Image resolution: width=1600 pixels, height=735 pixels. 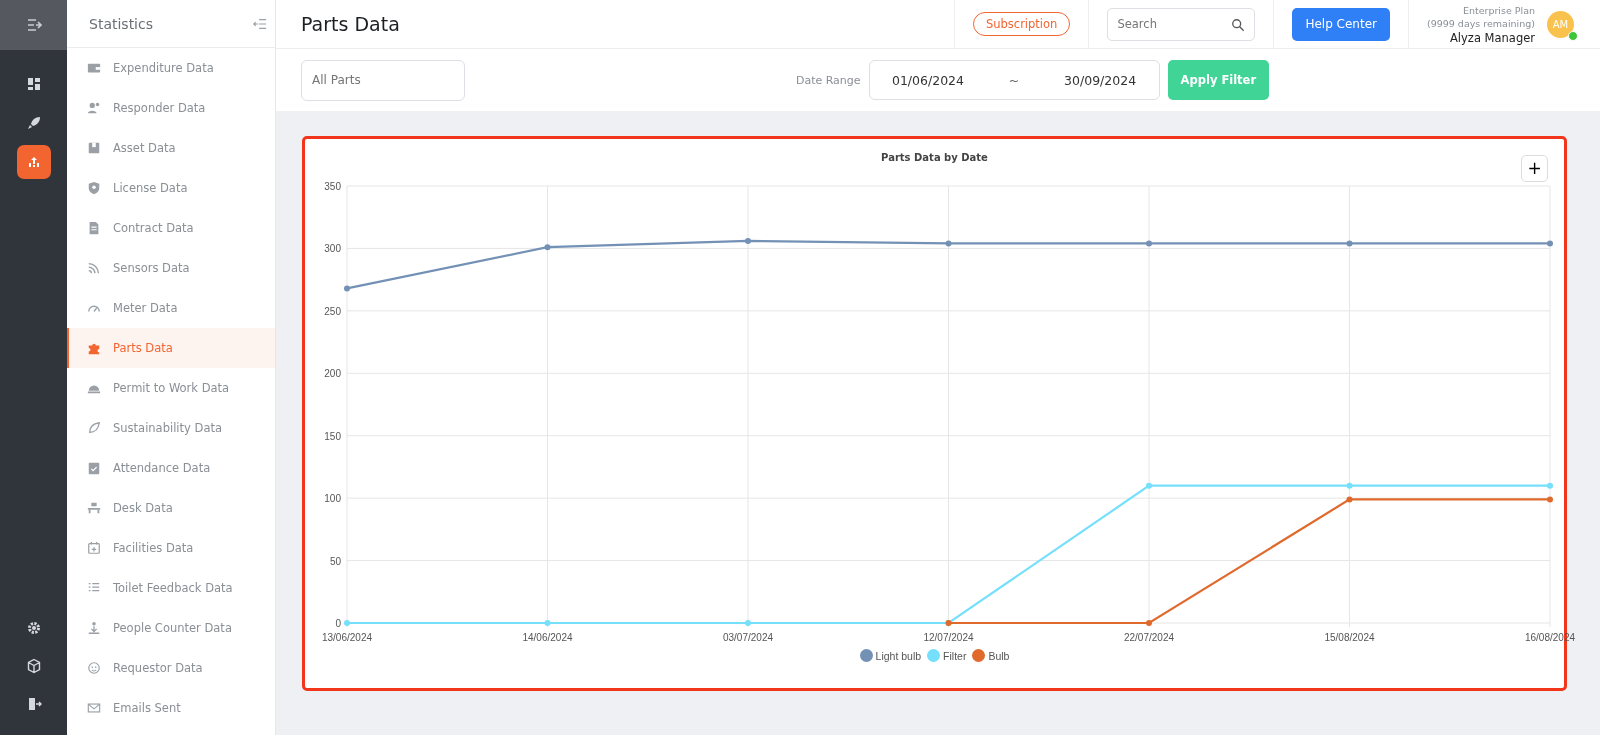 I want to click on y-axis-label: 100, so click(x=332, y=499).